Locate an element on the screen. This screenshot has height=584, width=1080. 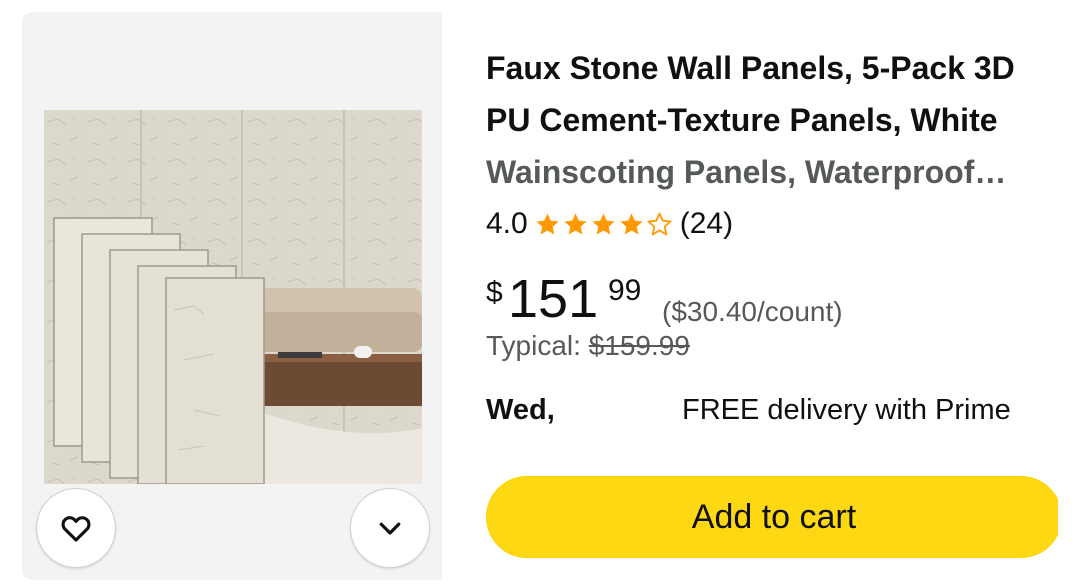
price-whole: 151 is located at coordinates (553, 299).